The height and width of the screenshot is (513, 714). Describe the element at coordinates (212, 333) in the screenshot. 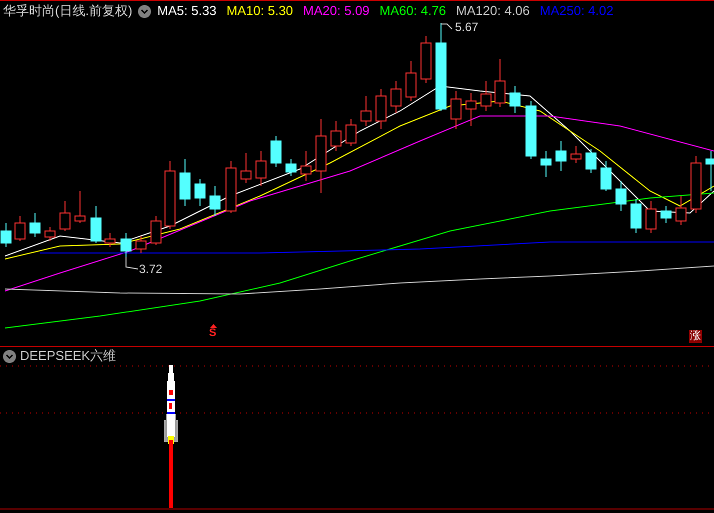

I see `sell-signal-marker: S` at that location.